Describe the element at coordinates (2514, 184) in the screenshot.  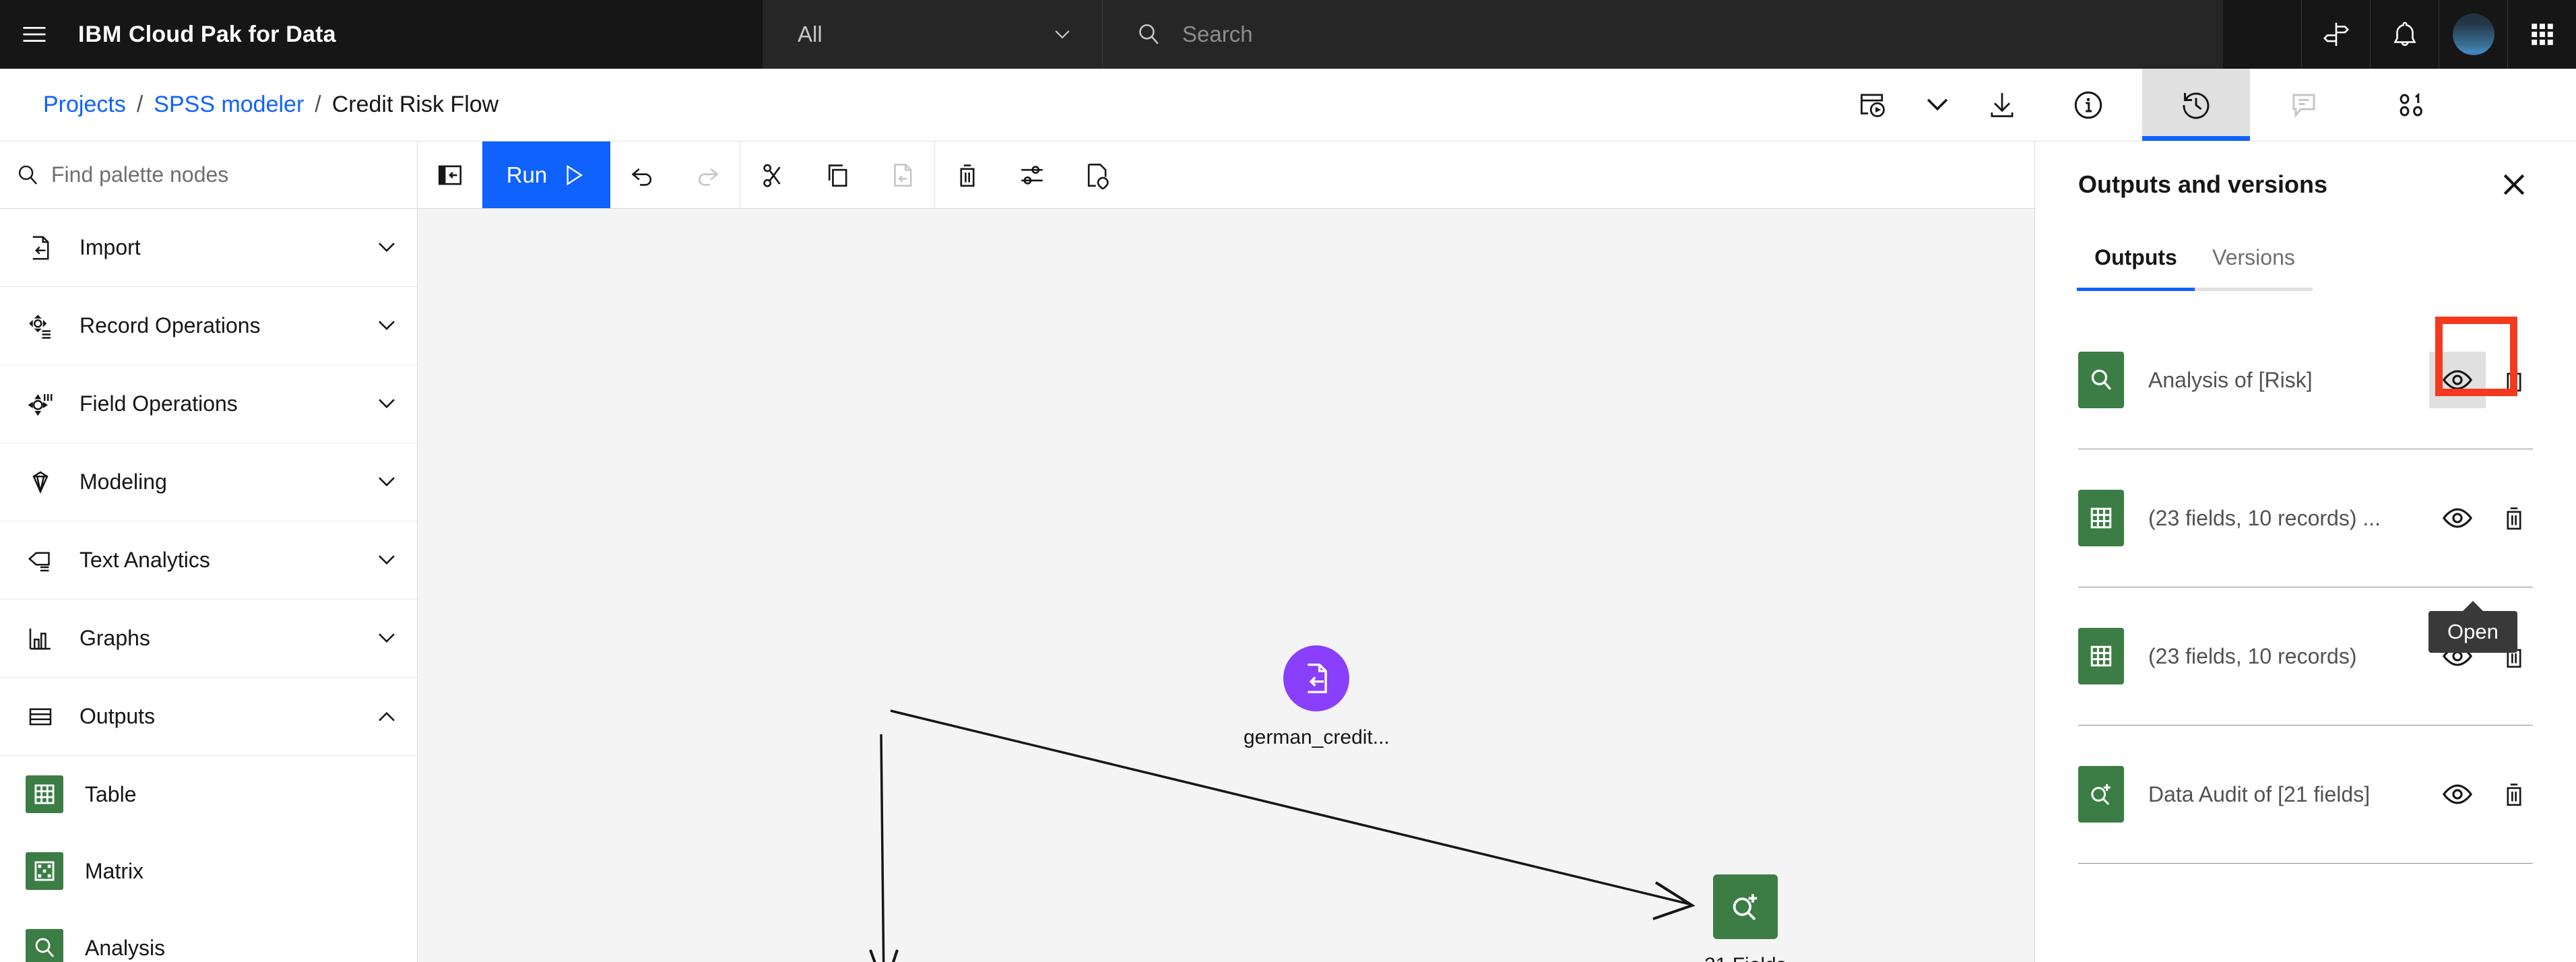
I see `close-panel-button` at that location.